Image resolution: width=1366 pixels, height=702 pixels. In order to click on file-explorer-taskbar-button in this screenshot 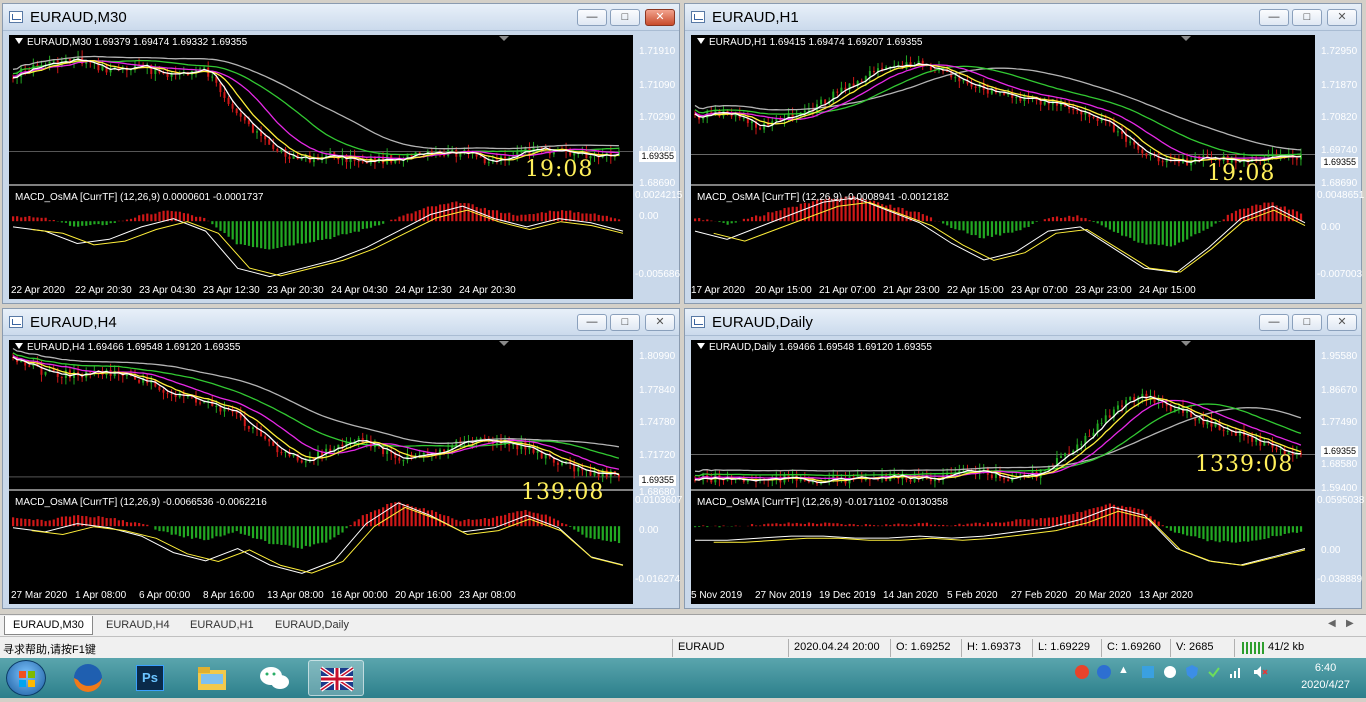, I will do `click(212, 678)`.